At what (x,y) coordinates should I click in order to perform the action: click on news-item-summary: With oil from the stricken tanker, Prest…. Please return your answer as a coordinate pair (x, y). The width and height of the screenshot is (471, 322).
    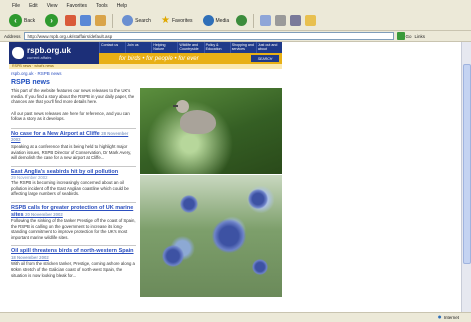
    Looking at the image, I should click on (73, 269).